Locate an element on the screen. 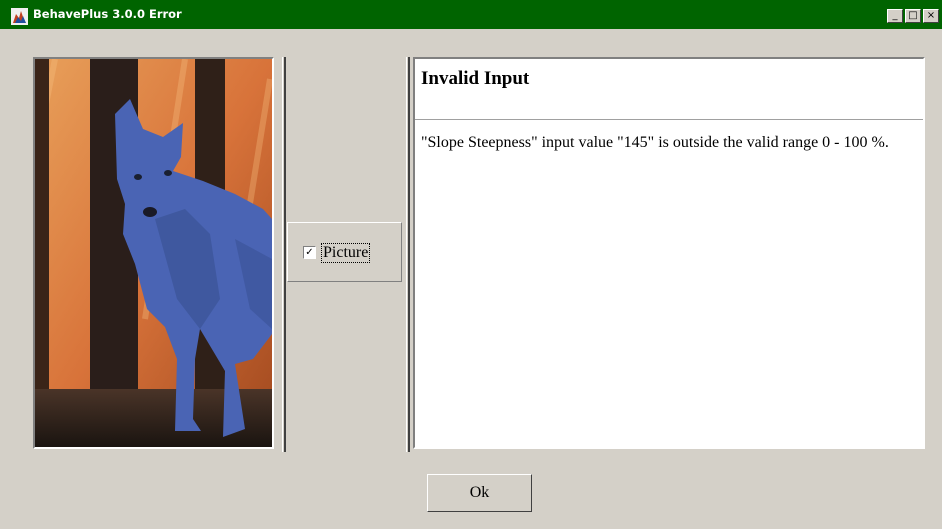 The width and height of the screenshot is (942, 529). message-title: Invalid Input is located at coordinates (475, 78).